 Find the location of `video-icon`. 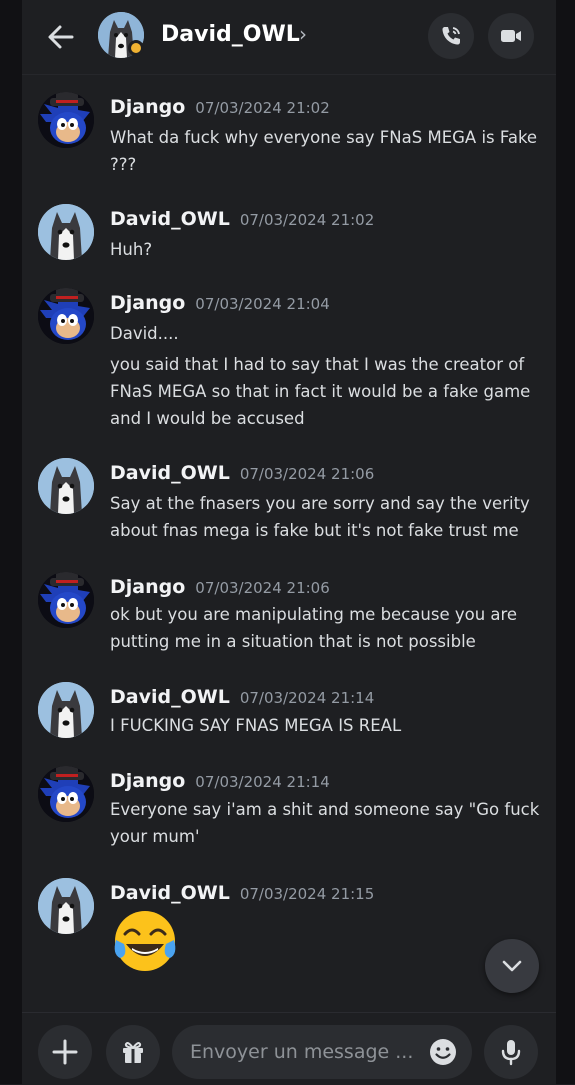

video-icon is located at coordinates (511, 36).